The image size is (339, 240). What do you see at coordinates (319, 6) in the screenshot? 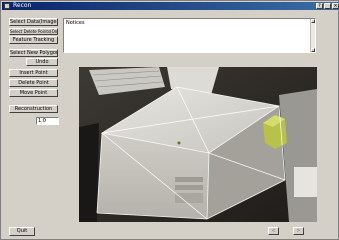
I see `help-button: ?` at bounding box center [319, 6].